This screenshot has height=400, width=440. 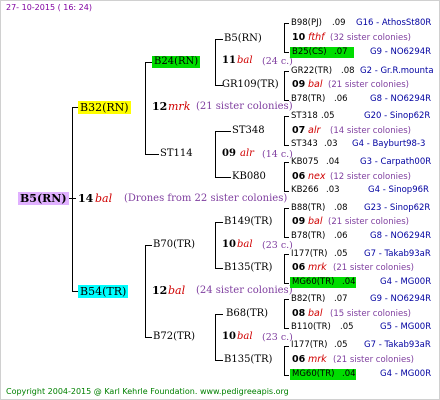 I want to click on gen3-queen: B5(RN), so click(x=243, y=38).